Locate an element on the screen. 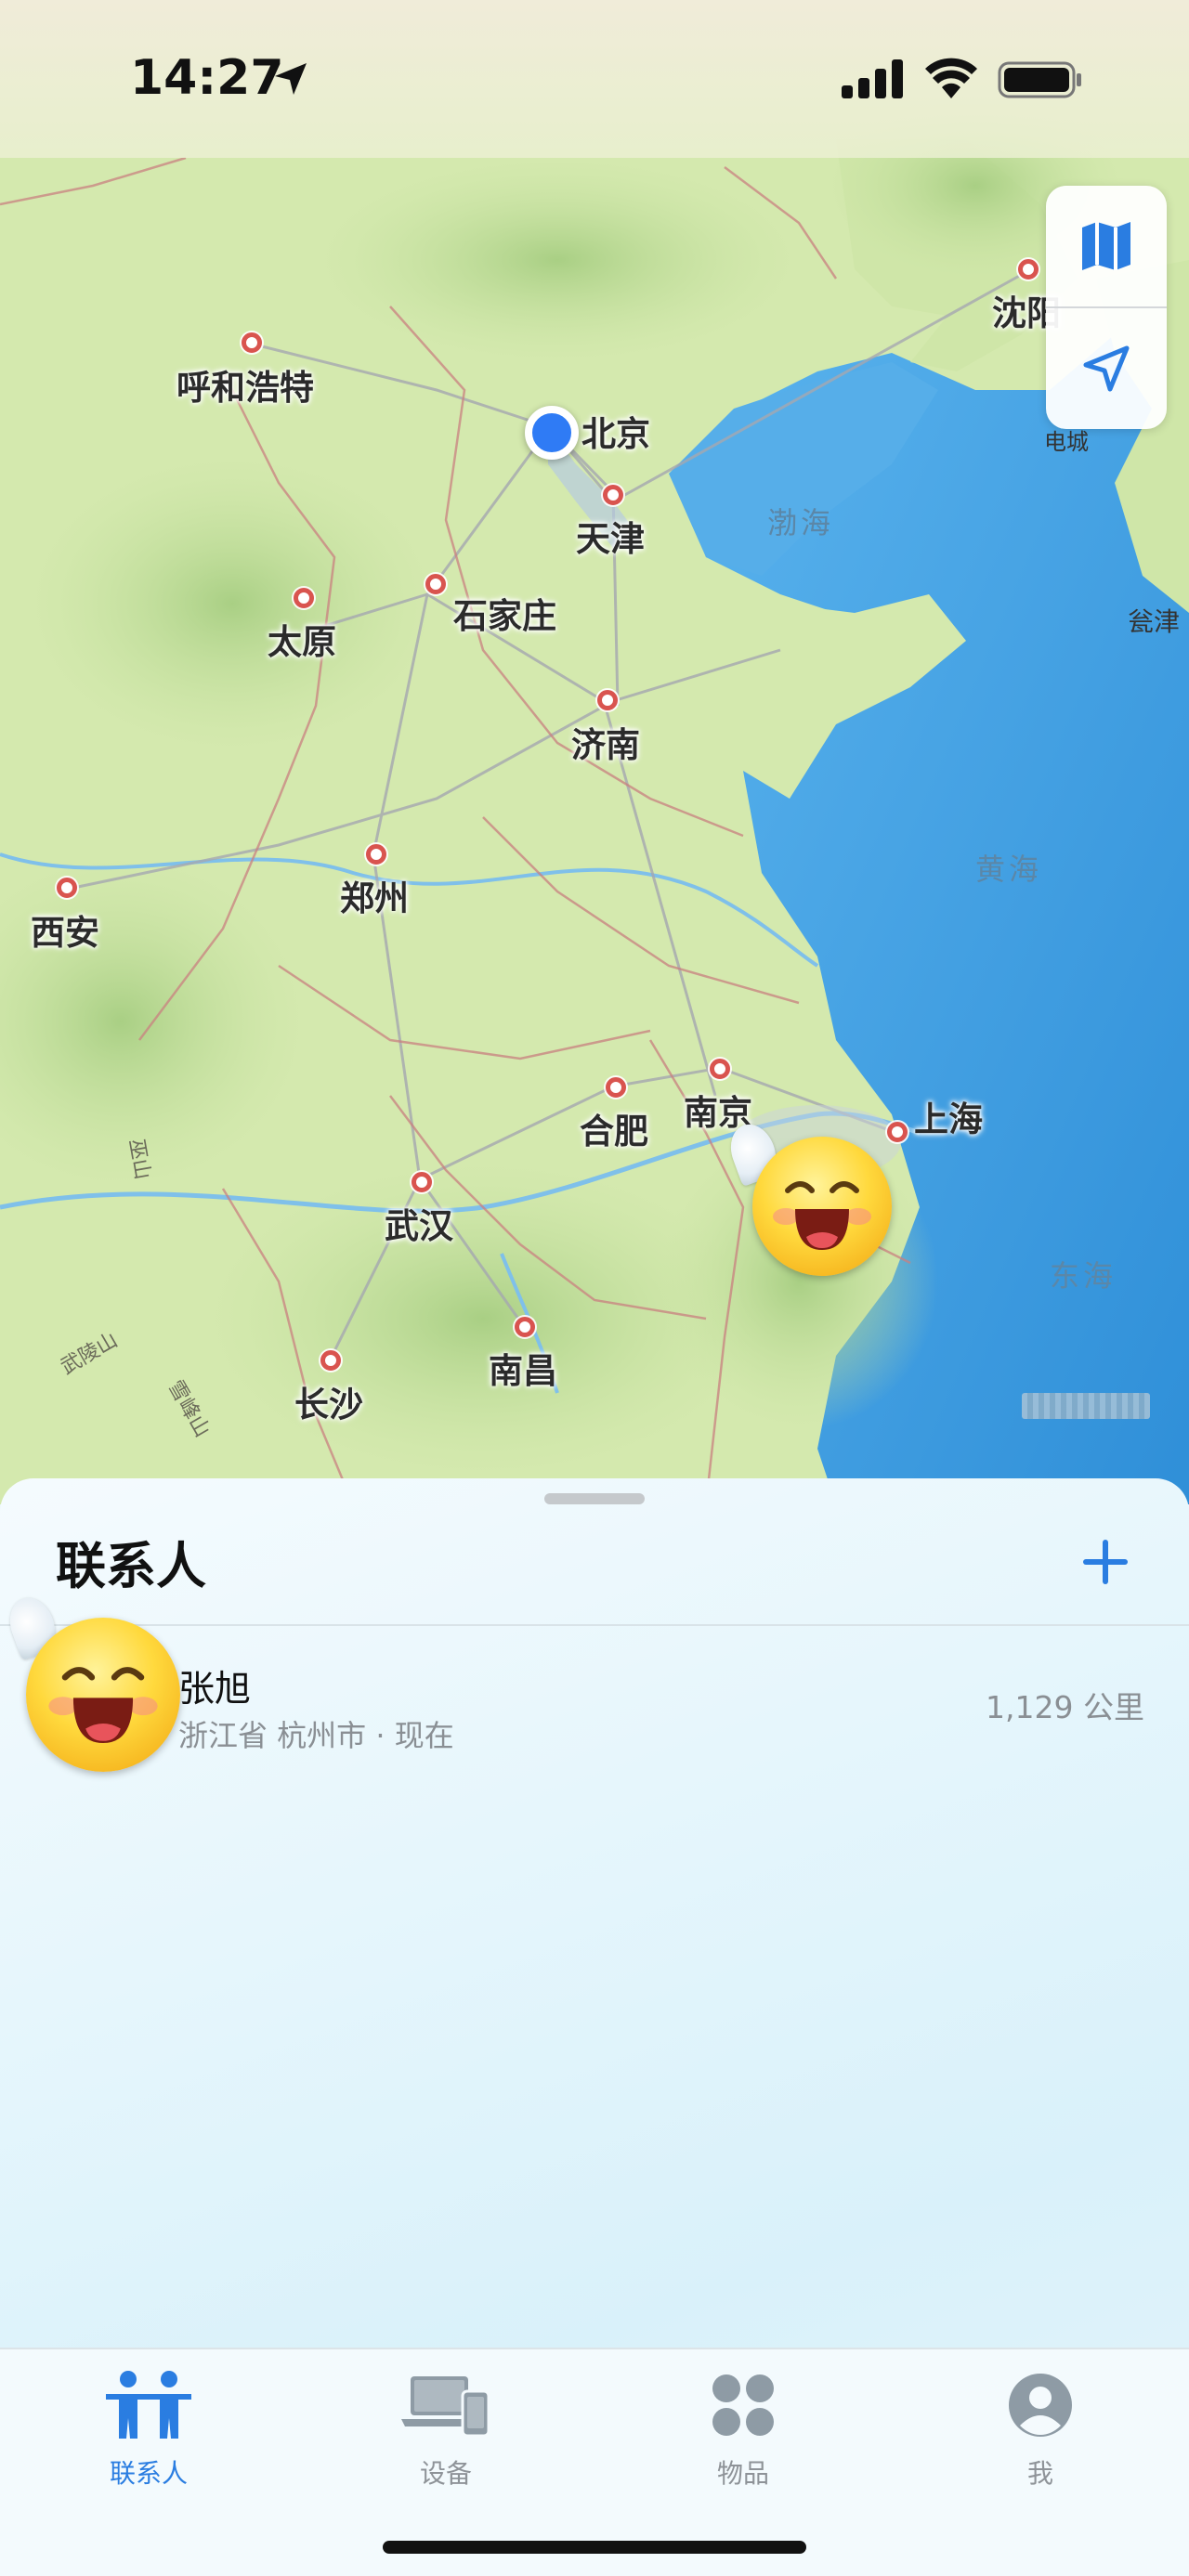  sheet-grabber is located at coordinates (594, 1499).